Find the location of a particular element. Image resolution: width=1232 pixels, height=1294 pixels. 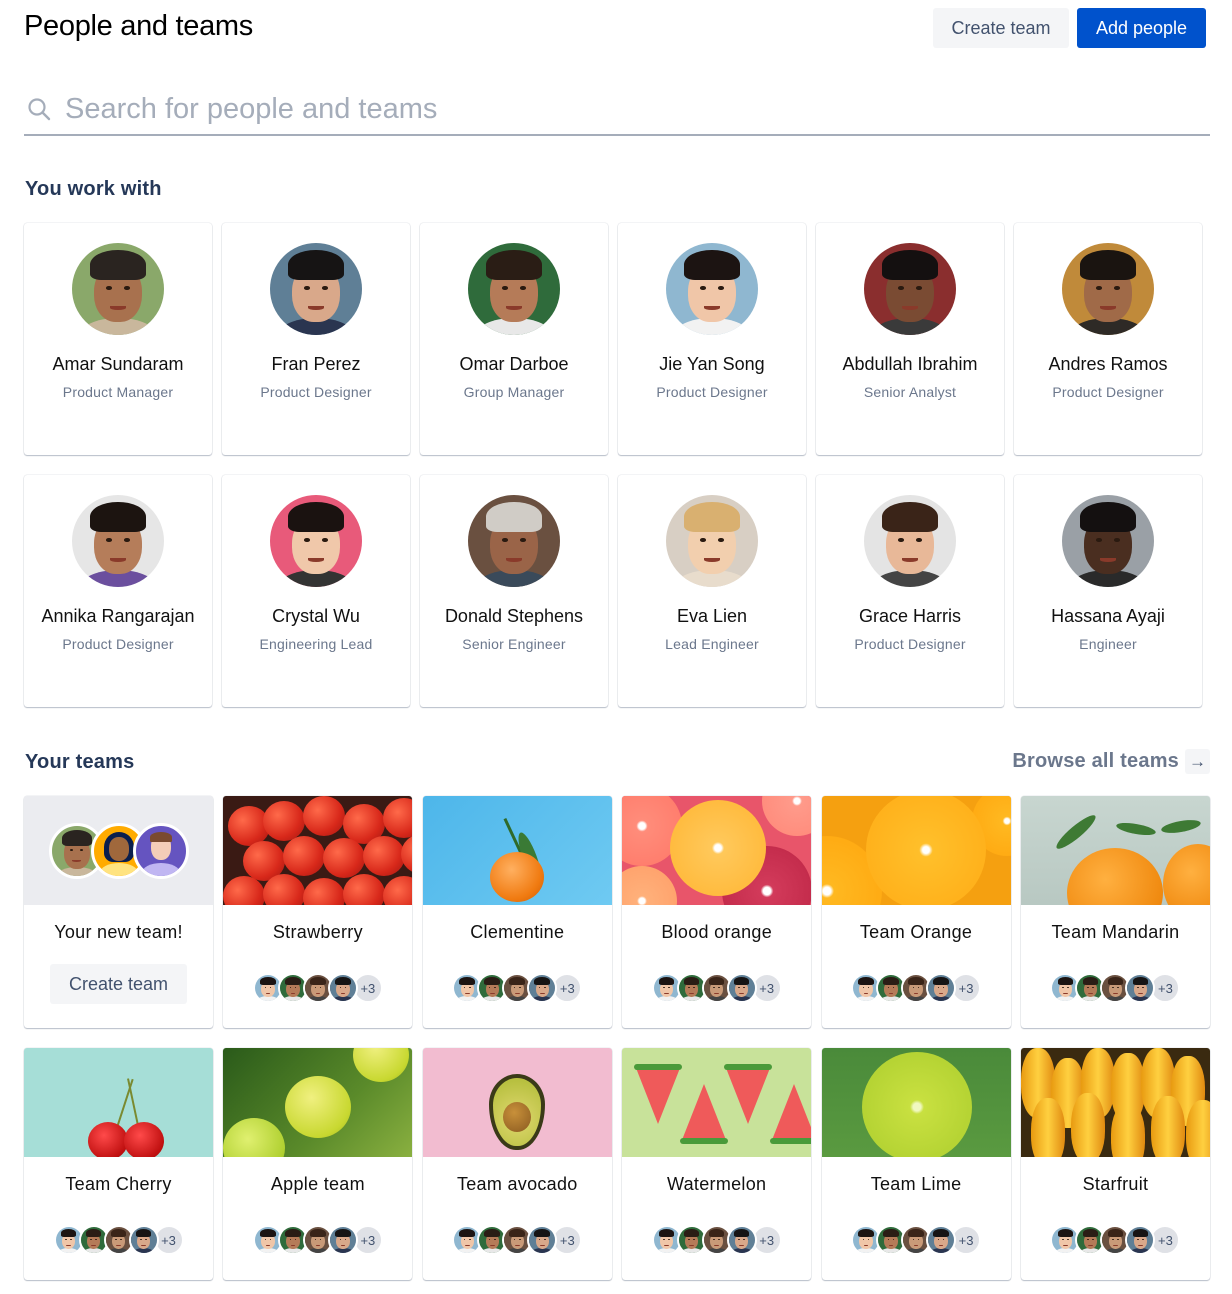

arrow-right-icon: → is located at coordinates (1197, 761).